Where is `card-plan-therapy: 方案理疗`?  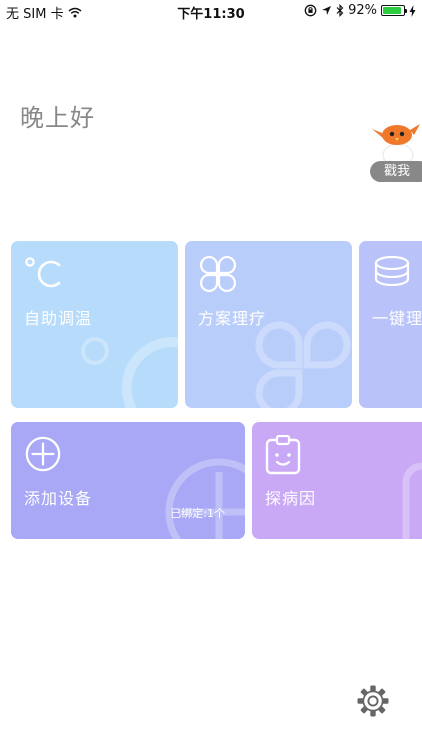
card-plan-therapy: 方案理疗 is located at coordinates (268, 324).